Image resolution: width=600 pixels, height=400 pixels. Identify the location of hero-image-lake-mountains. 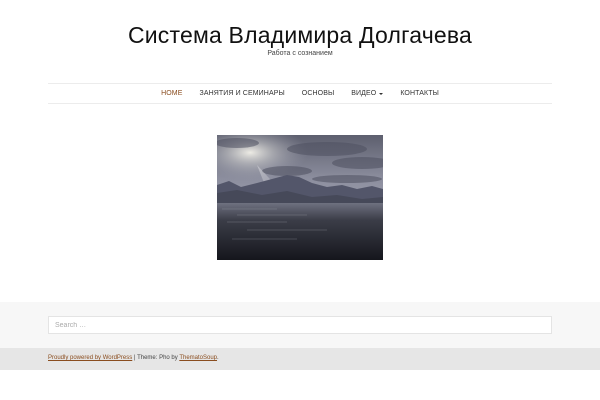
(300, 197).